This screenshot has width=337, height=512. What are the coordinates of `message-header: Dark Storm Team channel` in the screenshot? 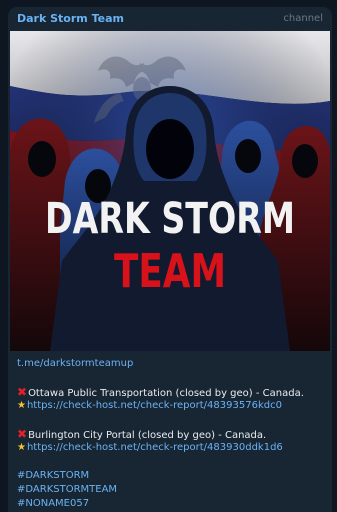 It's located at (170, 19).